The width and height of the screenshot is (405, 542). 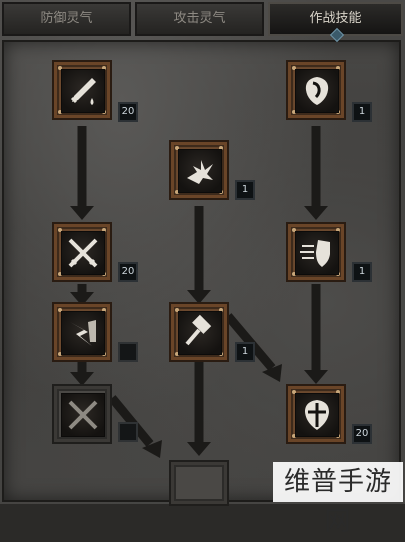 I want to click on hammer-icon, so click(x=200, y=333).